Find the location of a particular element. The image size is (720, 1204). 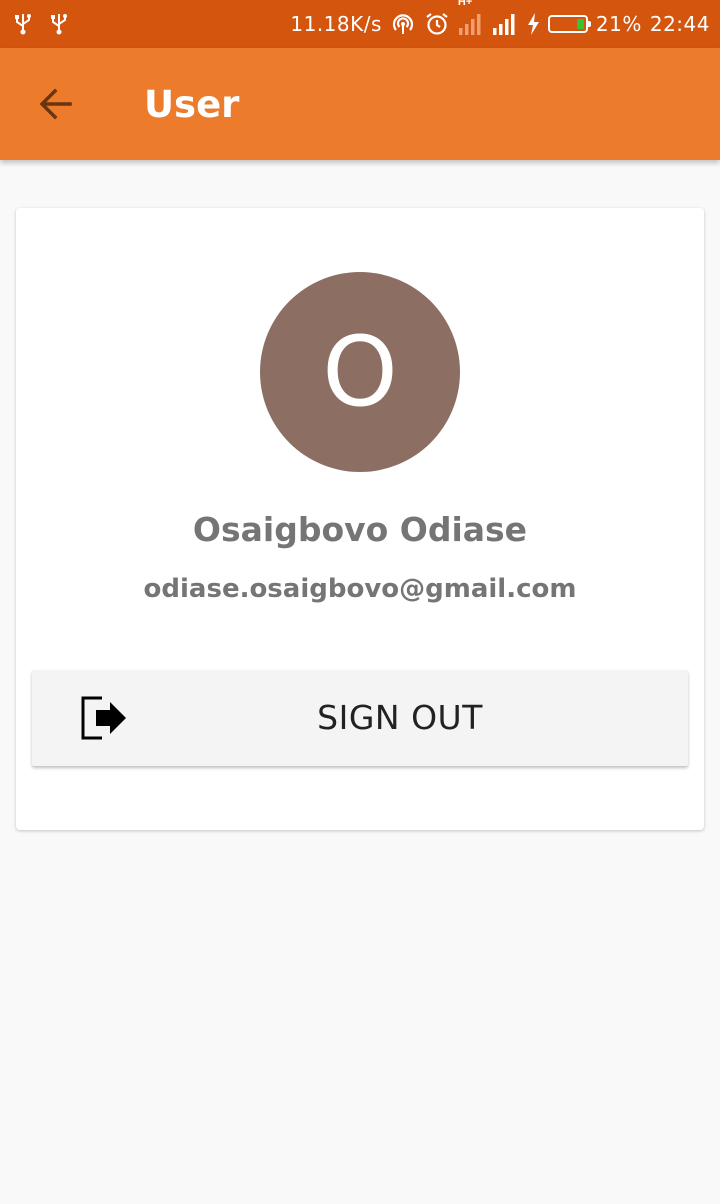

app-bar: User is located at coordinates (360, 104).